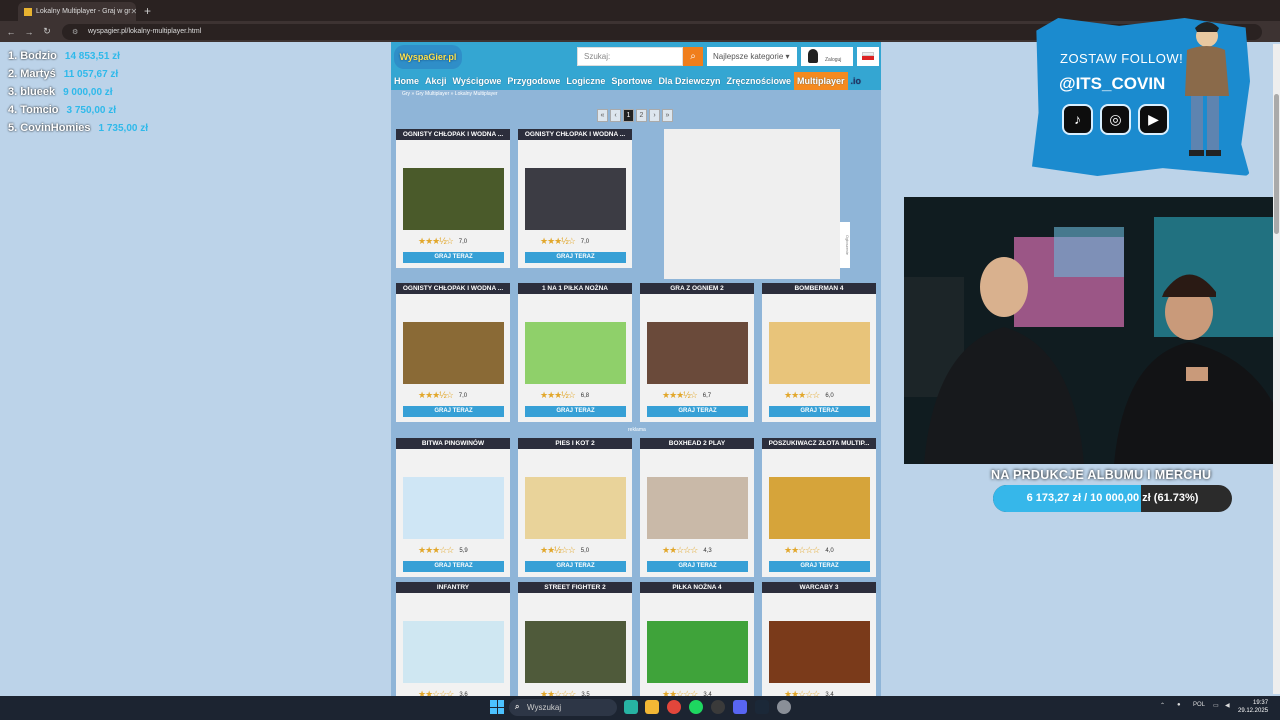 This screenshot has width=1280, height=720. Describe the element at coordinates (477, 81) in the screenshot. I see `menu-item-wy-cigowe: Wyścigowe` at that location.